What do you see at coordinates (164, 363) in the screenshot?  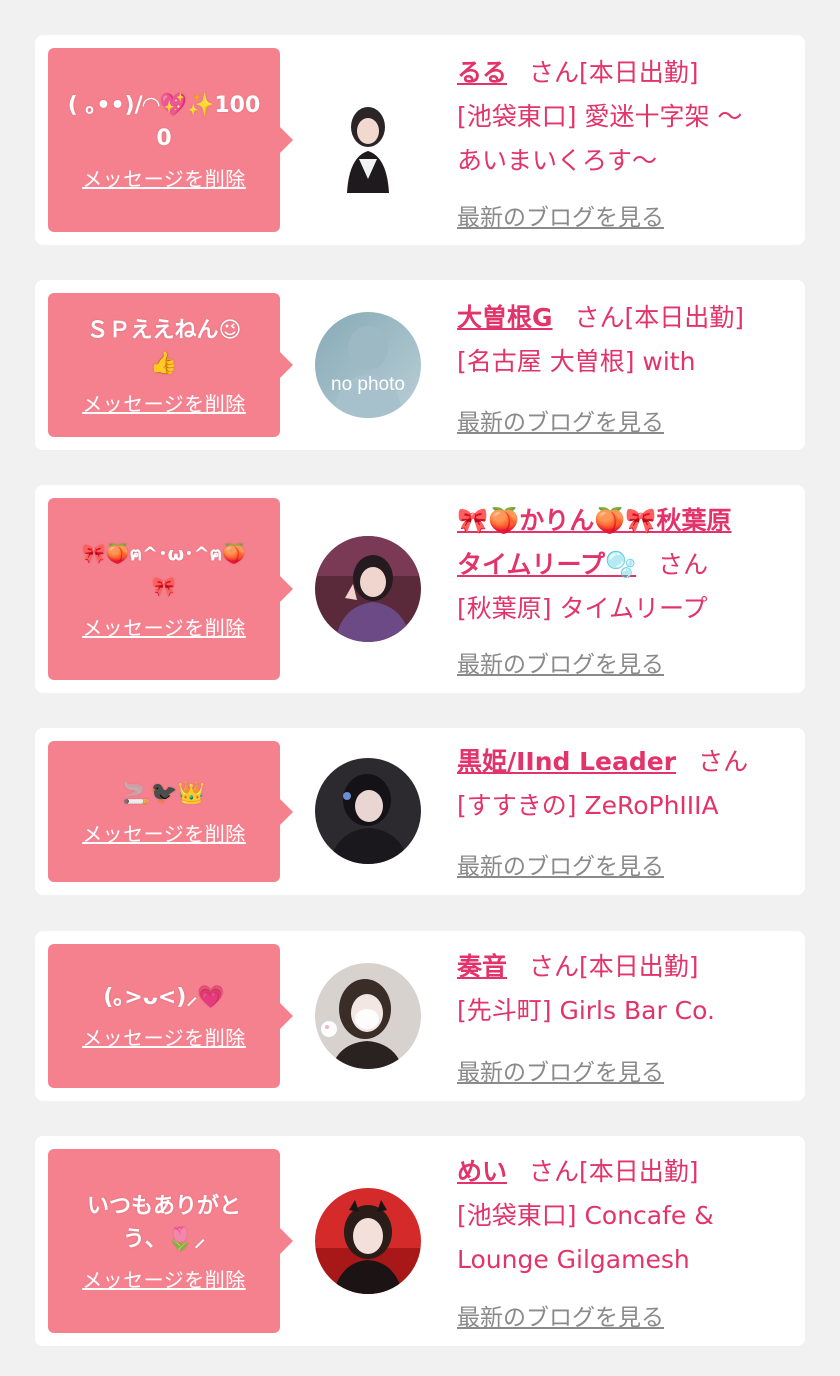 I see `message-text: 👍` at bounding box center [164, 363].